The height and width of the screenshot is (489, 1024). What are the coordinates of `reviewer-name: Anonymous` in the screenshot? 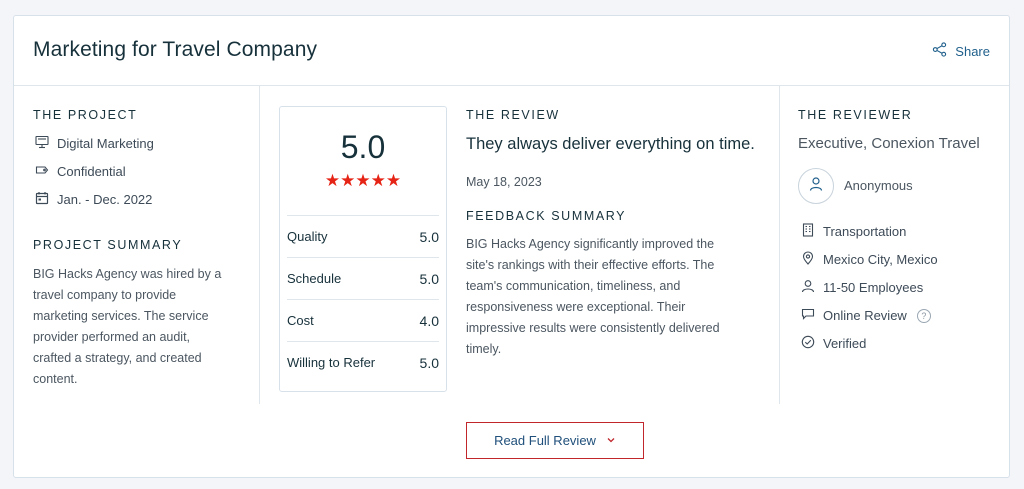 It's located at (878, 185).